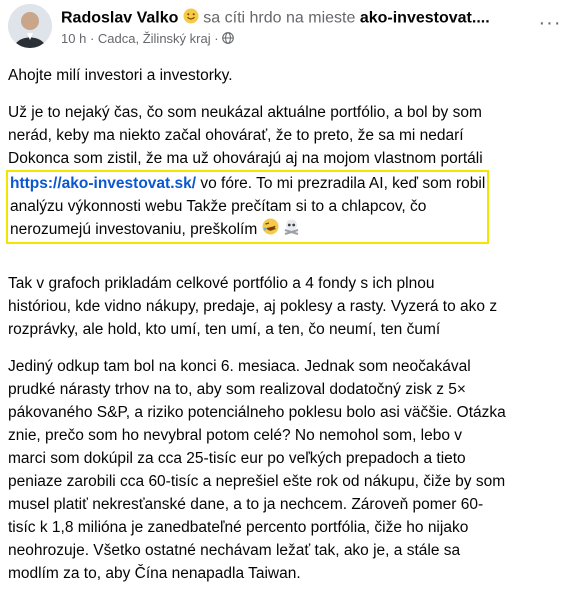 This screenshot has height=599, width=580. Describe the element at coordinates (120, 75) in the screenshot. I see `paragraph-greeting: Ahojte milí investori a investorky.` at that location.